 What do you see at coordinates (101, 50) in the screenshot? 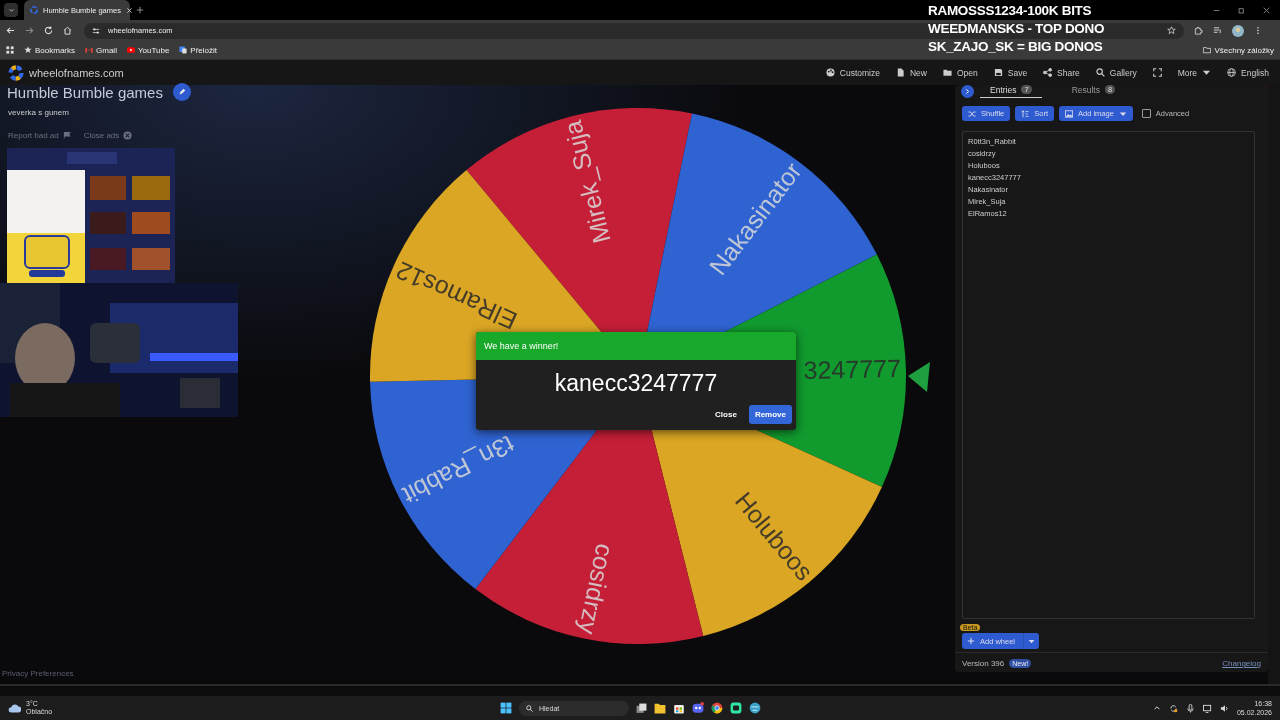
I see `bookmark: Gmail` at bounding box center [101, 50].